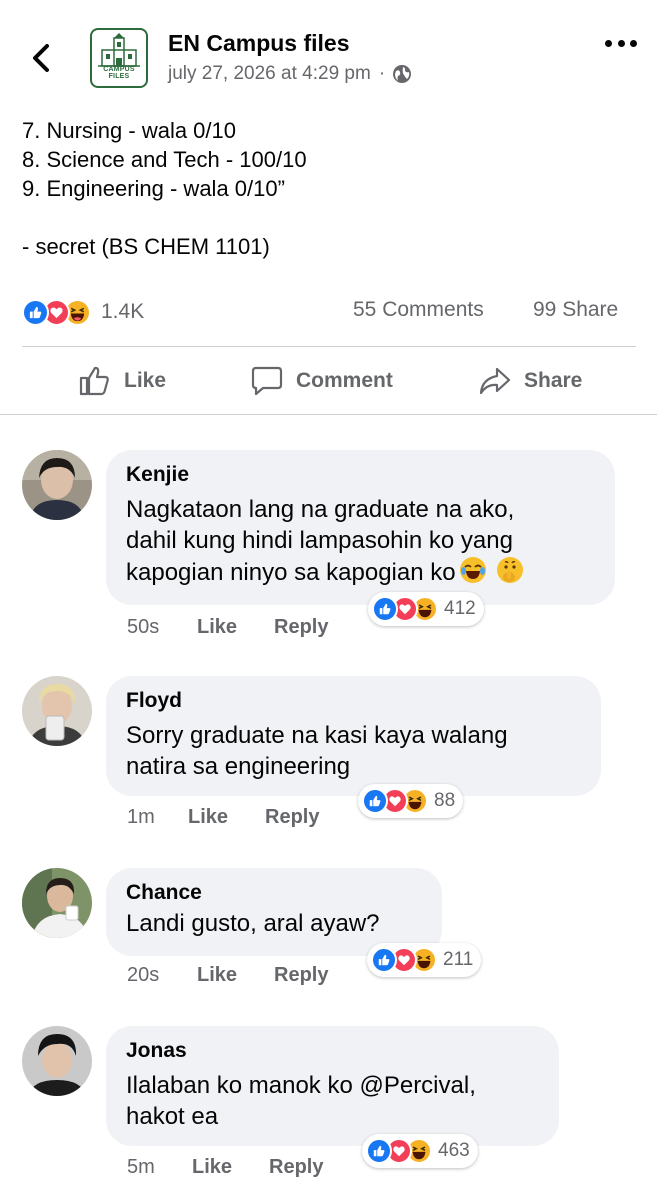 The width and height of the screenshot is (657, 1199). I want to click on comment-text-line: Sorry graduate na kasi kaya walang, so click(317, 735).